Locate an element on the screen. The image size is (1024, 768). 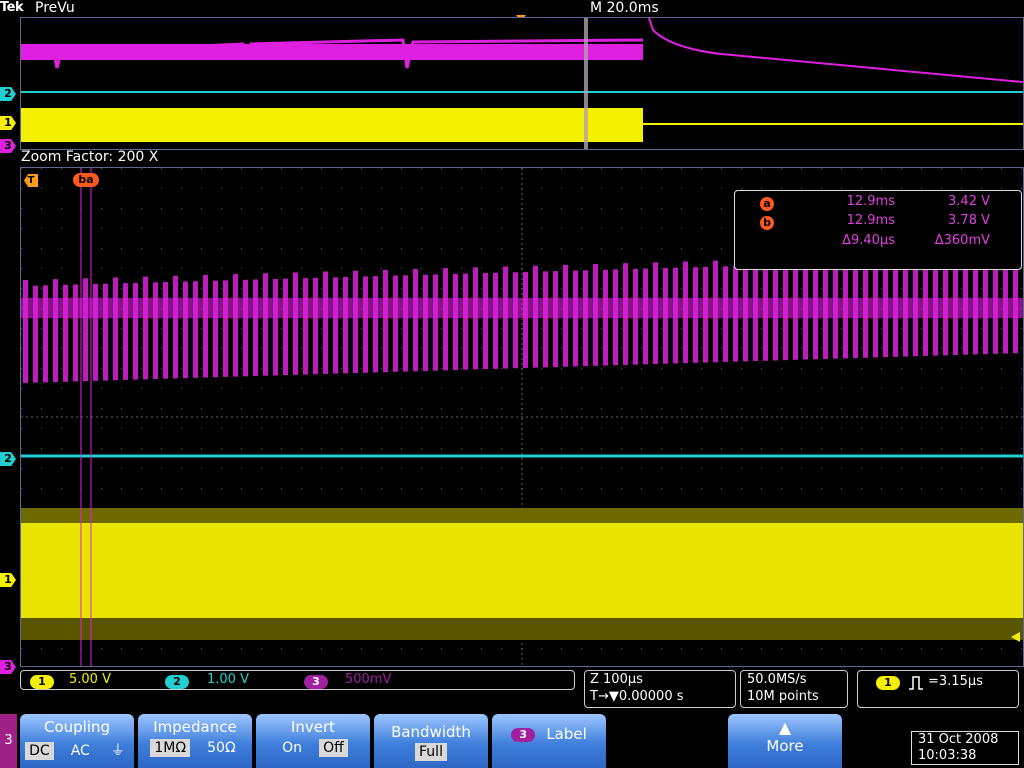
tek-logo: Tek is located at coordinates (12, 7).